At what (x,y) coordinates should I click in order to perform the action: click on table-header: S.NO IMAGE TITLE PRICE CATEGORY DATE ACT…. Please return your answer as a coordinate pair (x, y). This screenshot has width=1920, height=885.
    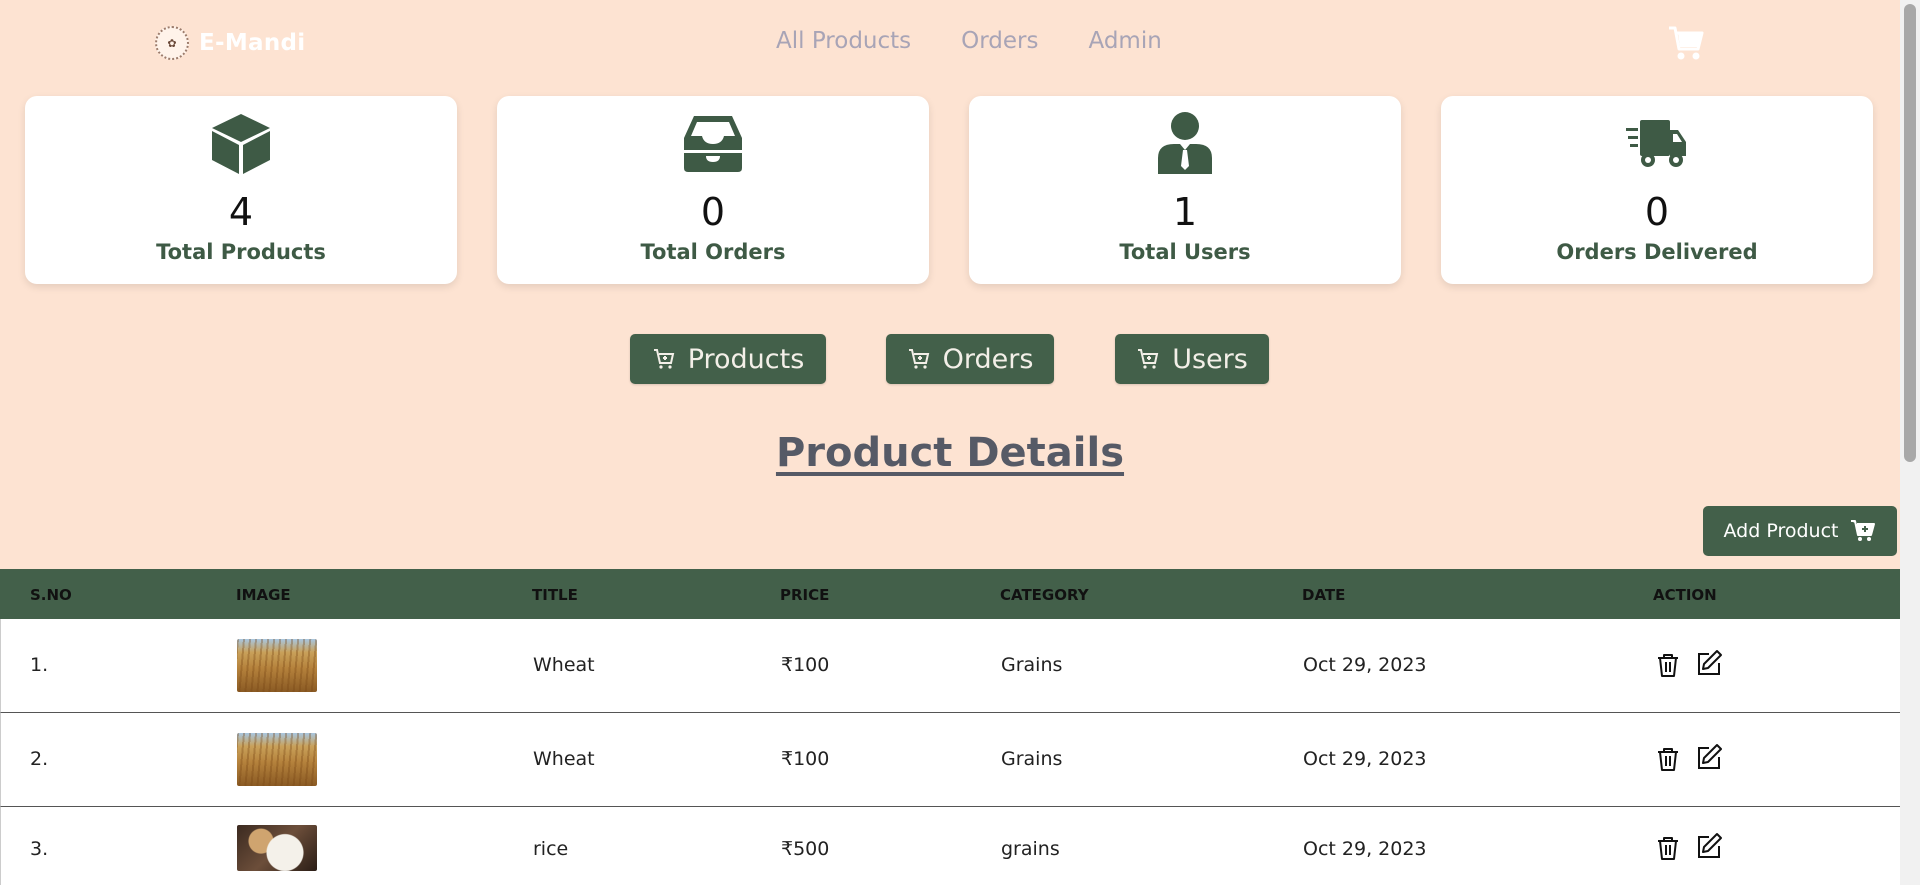
    Looking at the image, I should click on (950, 594).